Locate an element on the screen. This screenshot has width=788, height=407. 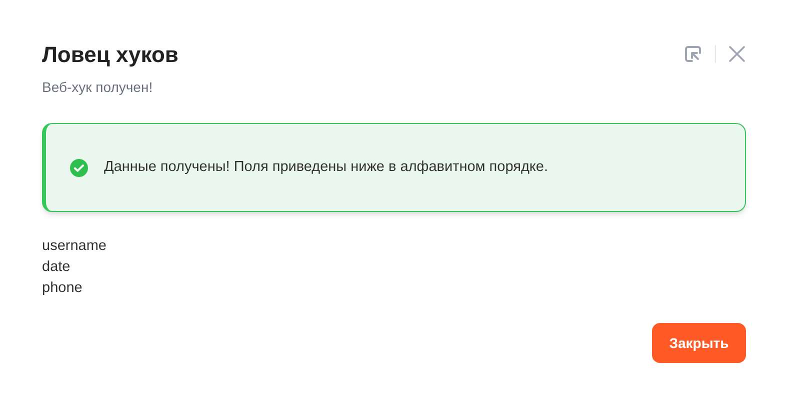
close-button: Закрыть is located at coordinates (699, 343).